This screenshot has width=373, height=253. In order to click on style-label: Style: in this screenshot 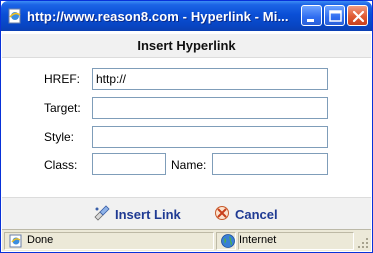, I will do `click(59, 137)`.